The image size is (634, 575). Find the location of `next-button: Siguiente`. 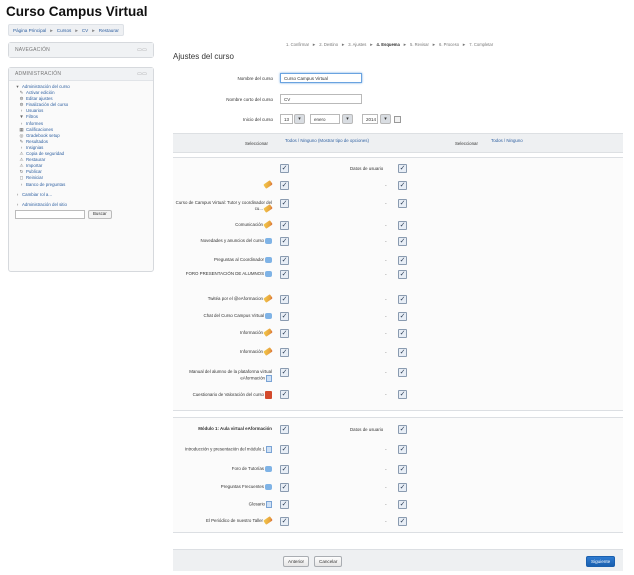

next-button: Siguiente is located at coordinates (601, 561).